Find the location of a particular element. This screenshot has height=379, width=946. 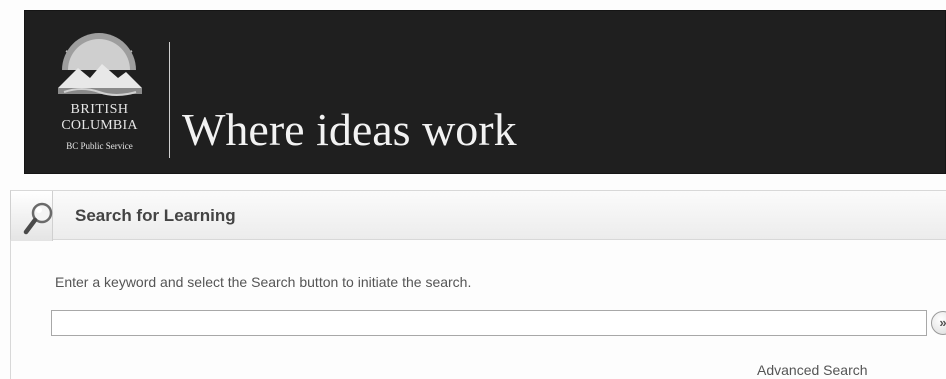

search-panel-title: Search for Learning is located at coordinates (155, 215).